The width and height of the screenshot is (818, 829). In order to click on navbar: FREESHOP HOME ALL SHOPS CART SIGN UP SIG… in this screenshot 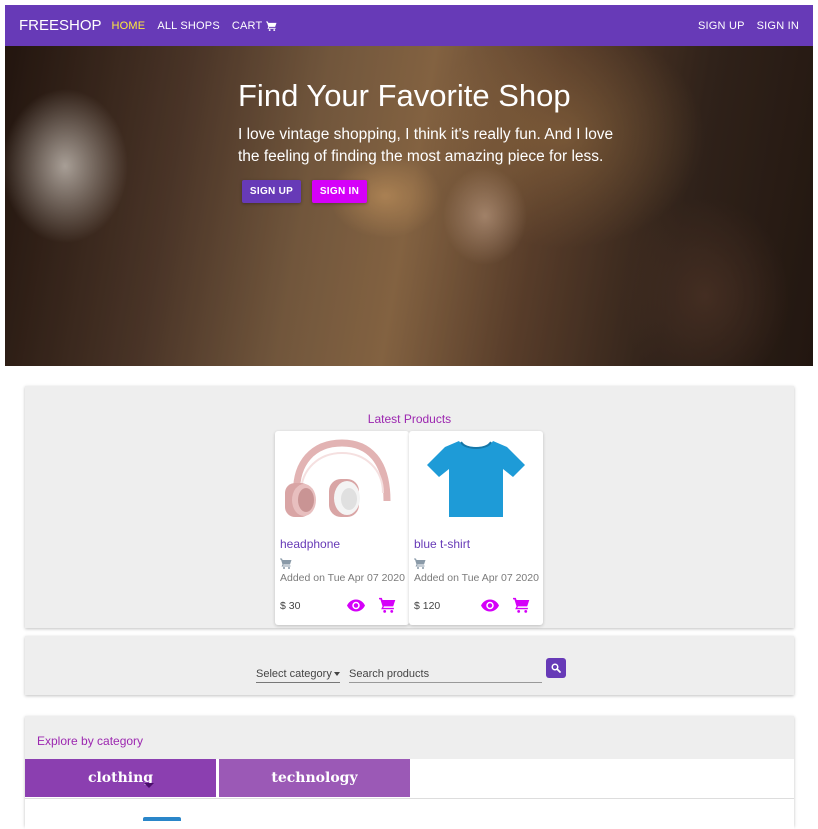, I will do `click(409, 25)`.